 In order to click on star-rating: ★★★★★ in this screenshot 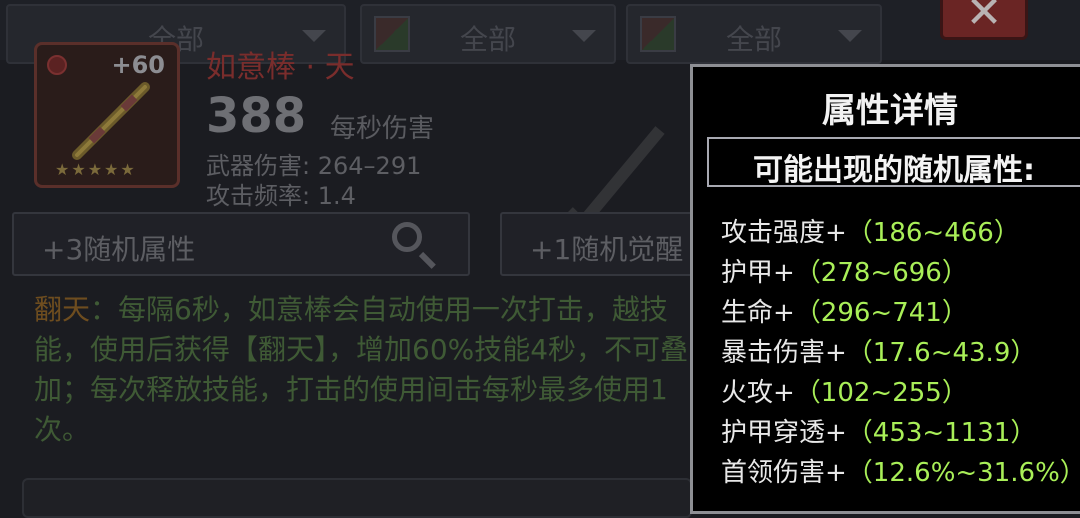, I will do `click(96, 169)`.